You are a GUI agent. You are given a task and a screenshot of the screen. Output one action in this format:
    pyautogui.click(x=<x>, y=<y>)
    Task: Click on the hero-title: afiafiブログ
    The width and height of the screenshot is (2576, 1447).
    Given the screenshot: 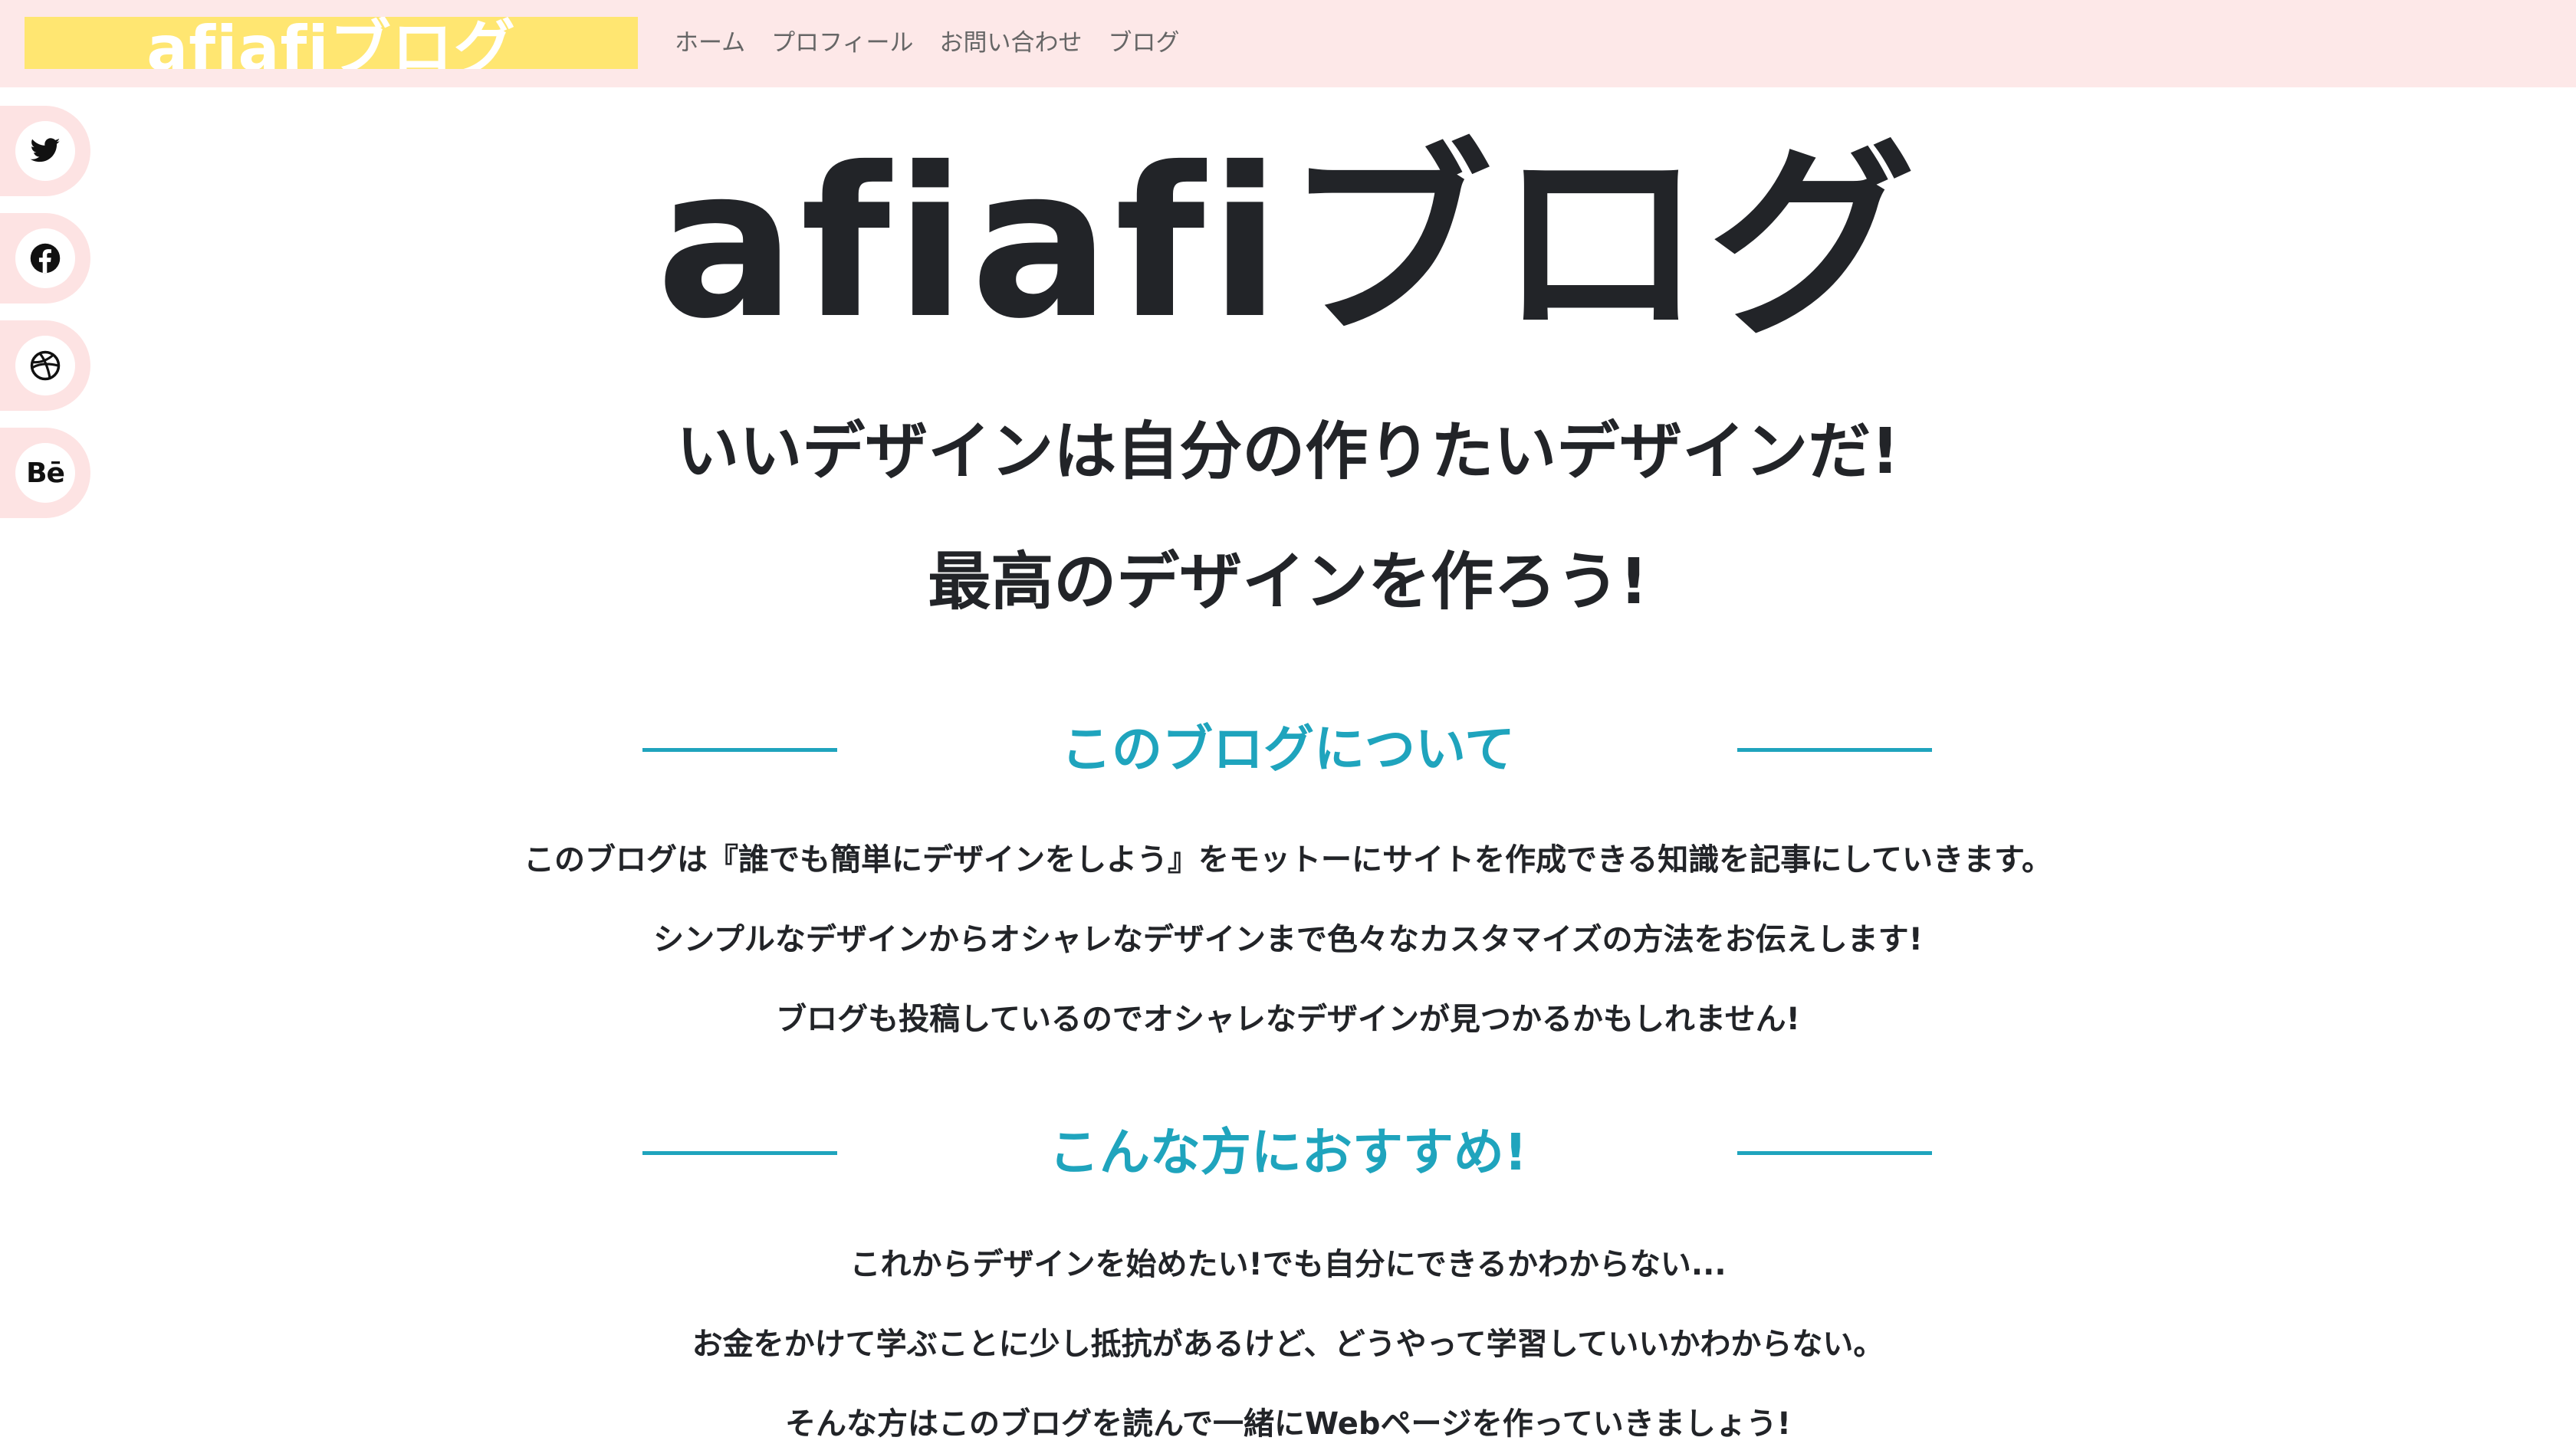 What is the action you would take?
    pyautogui.click(x=1288, y=243)
    